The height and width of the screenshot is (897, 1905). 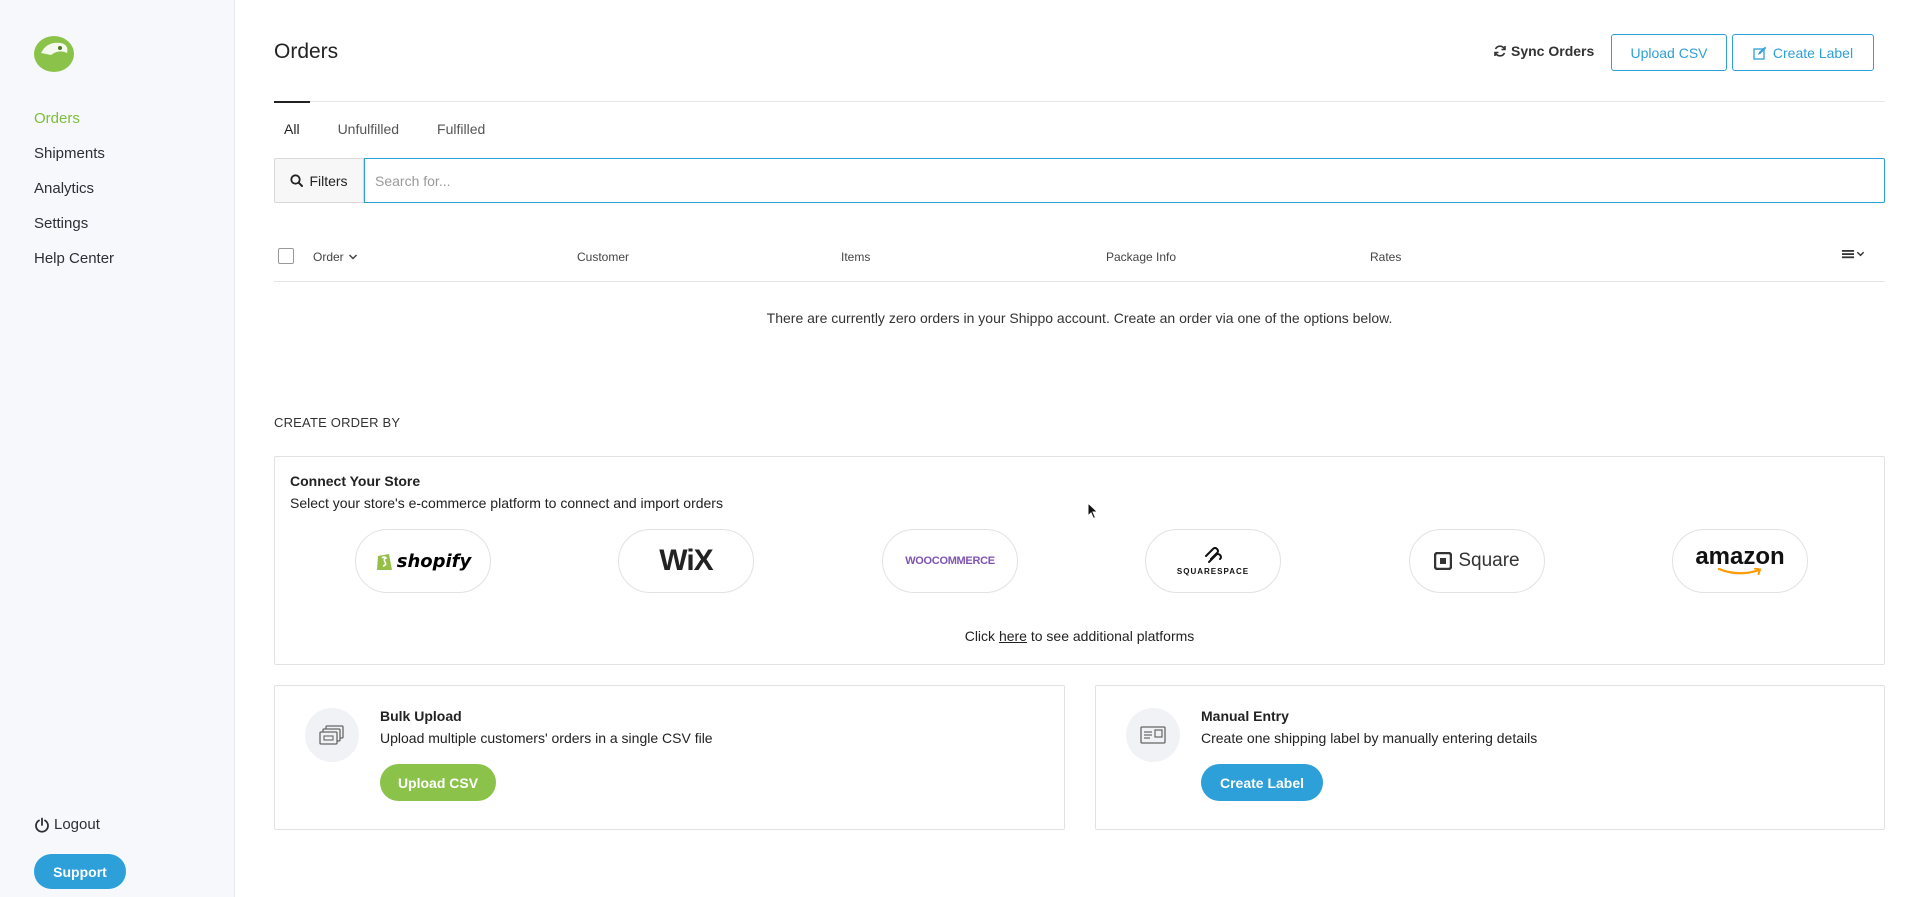 I want to click on list-menu-icon, so click(x=1848, y=254).